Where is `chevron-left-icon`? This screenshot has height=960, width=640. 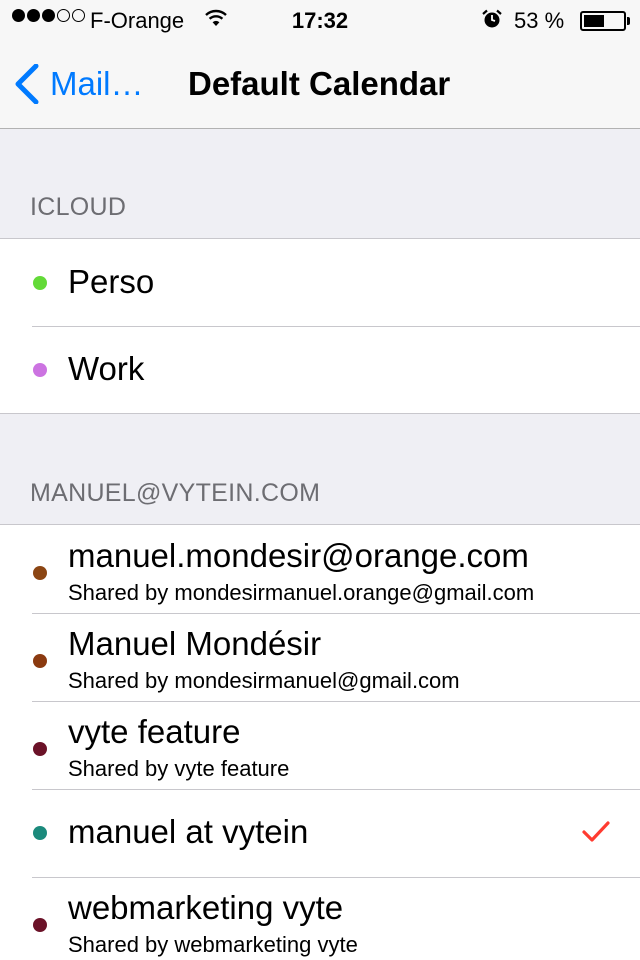
chevron-left-icon is located at coordinates (27, 84).